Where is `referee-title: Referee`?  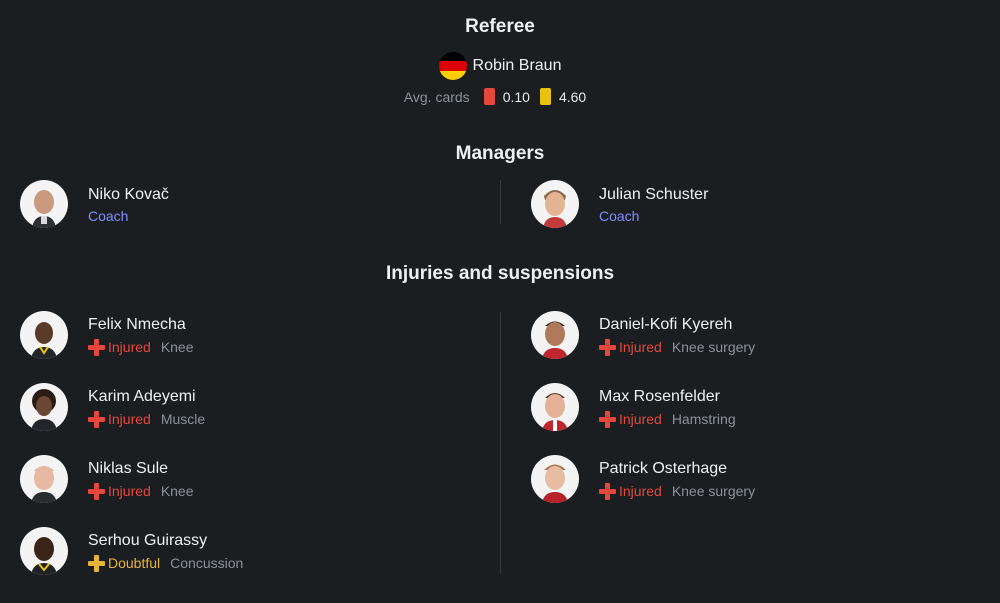 referee-title: Referee is located at coordinates (500, 26).